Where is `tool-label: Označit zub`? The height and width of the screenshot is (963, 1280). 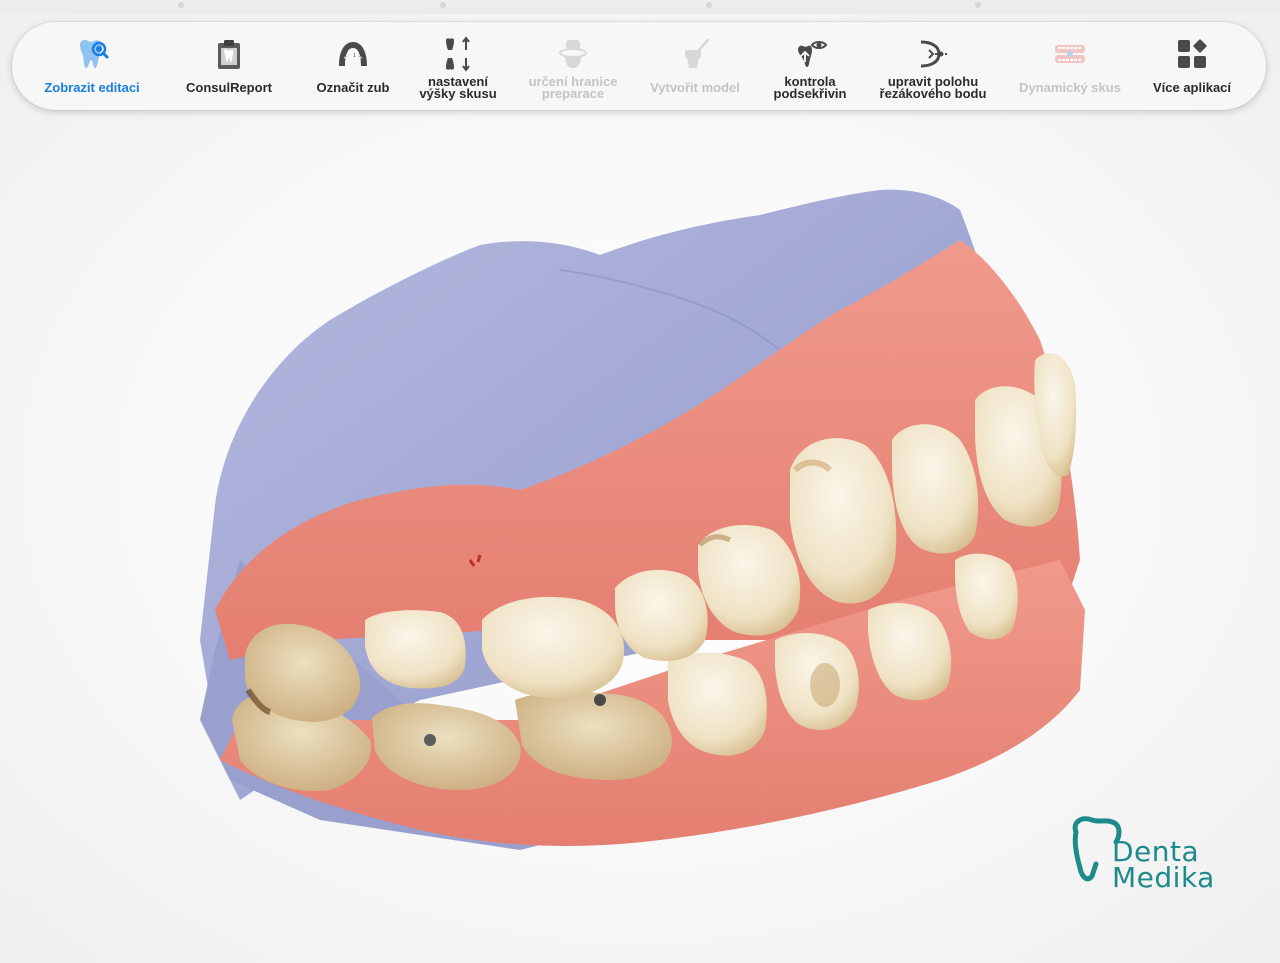 tool-label: Označit zub is located at coordinates (353, 87).